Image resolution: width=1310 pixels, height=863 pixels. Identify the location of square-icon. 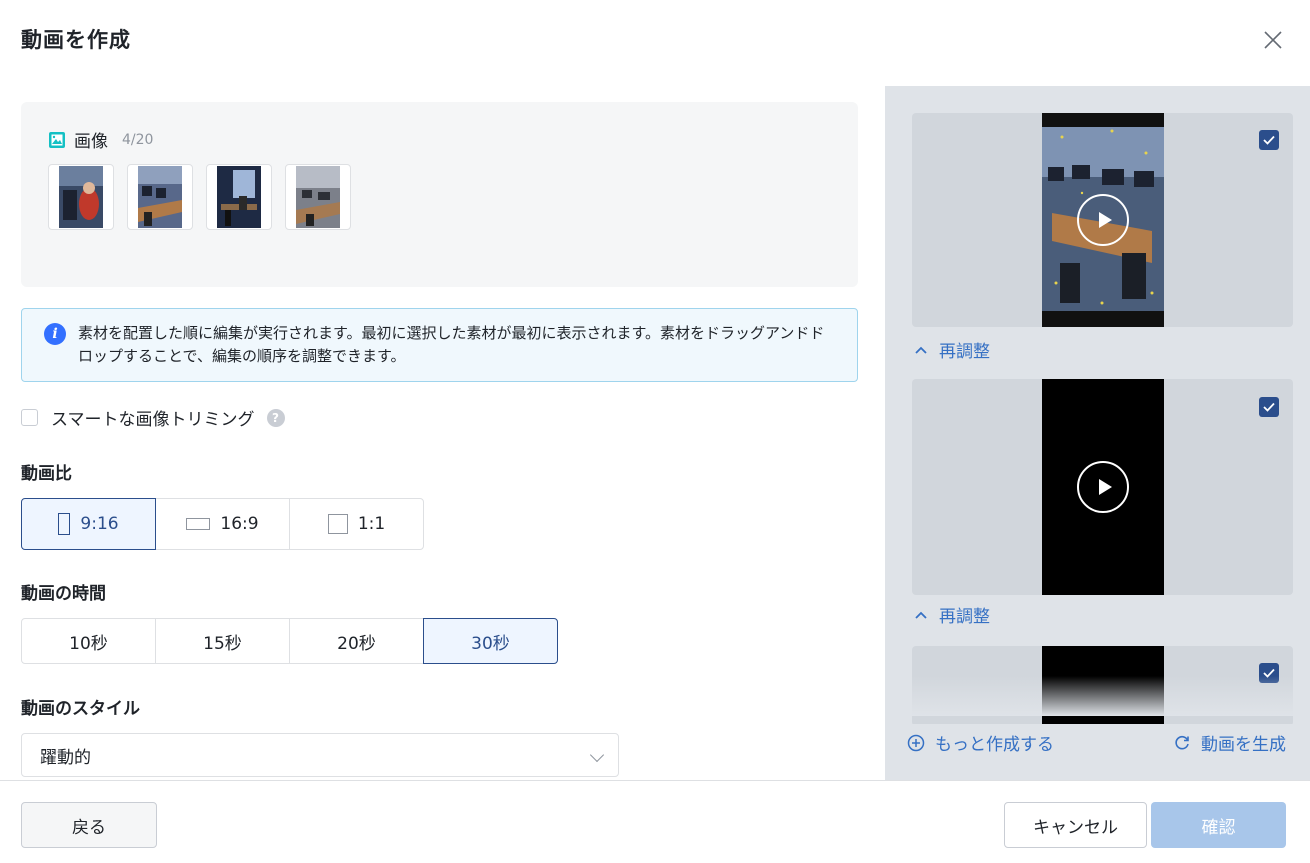
(337, 524).